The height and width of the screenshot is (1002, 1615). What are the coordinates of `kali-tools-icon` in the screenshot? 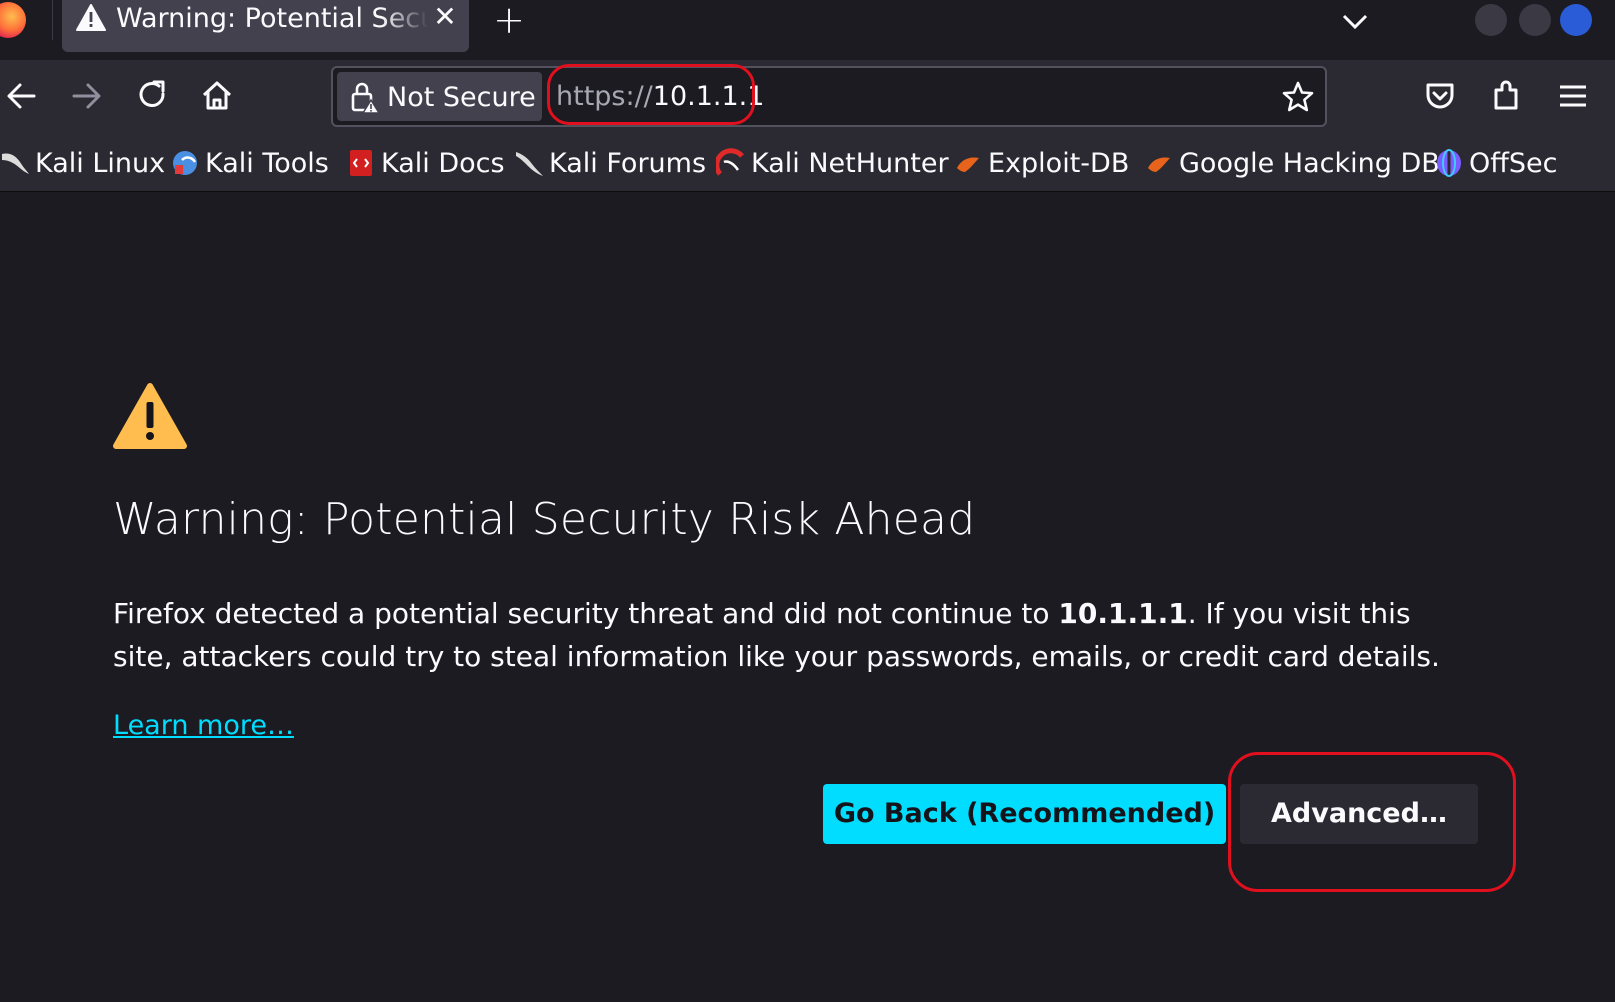 It's located at (185, 163).